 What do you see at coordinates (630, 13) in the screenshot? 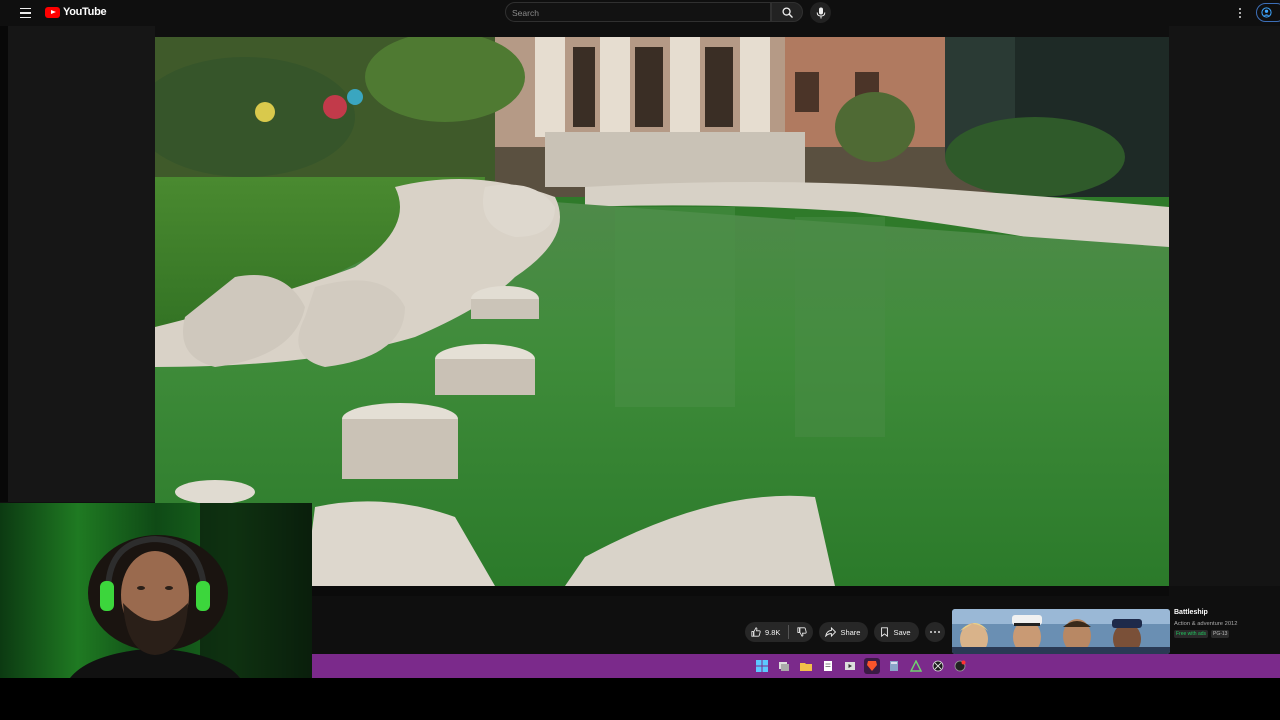
I see `search-input` at bounding box center [630, 13].